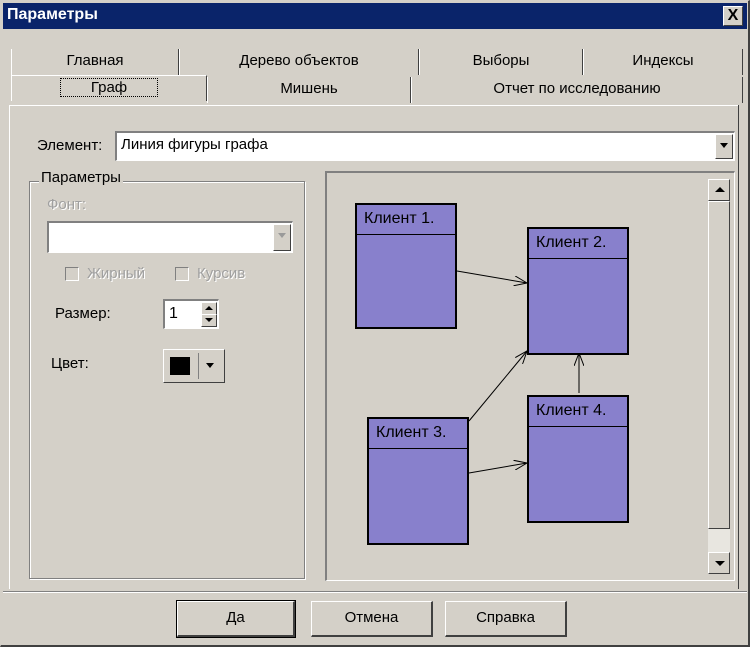 The height and width of the screenshot is (647, 750). I want to click on graph-node-label: Клиент 3., so click(418, 434).